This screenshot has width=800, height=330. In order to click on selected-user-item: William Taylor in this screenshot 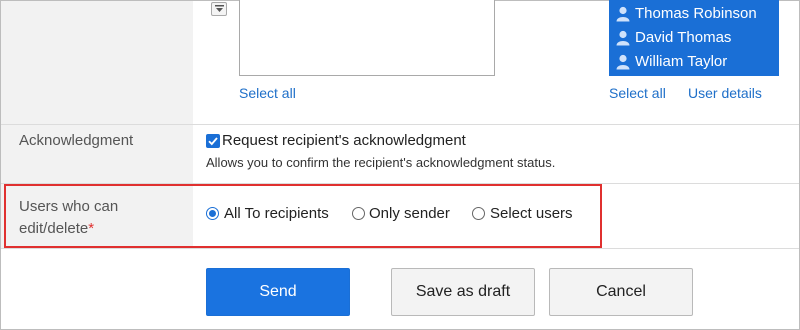, I will do `click(694, 62)`.